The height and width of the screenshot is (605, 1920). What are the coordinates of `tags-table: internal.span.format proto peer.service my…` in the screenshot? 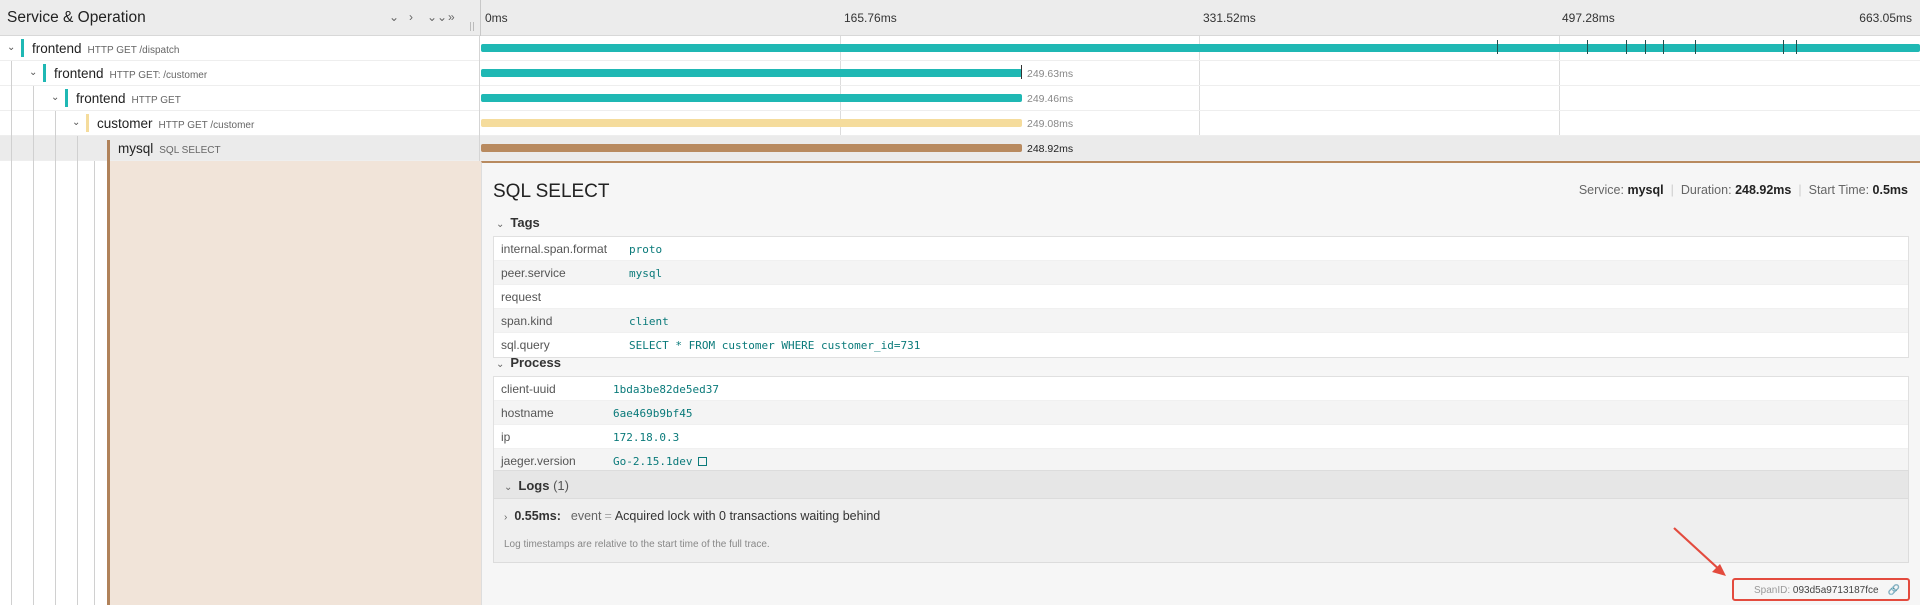 It's located at (1201, 297).